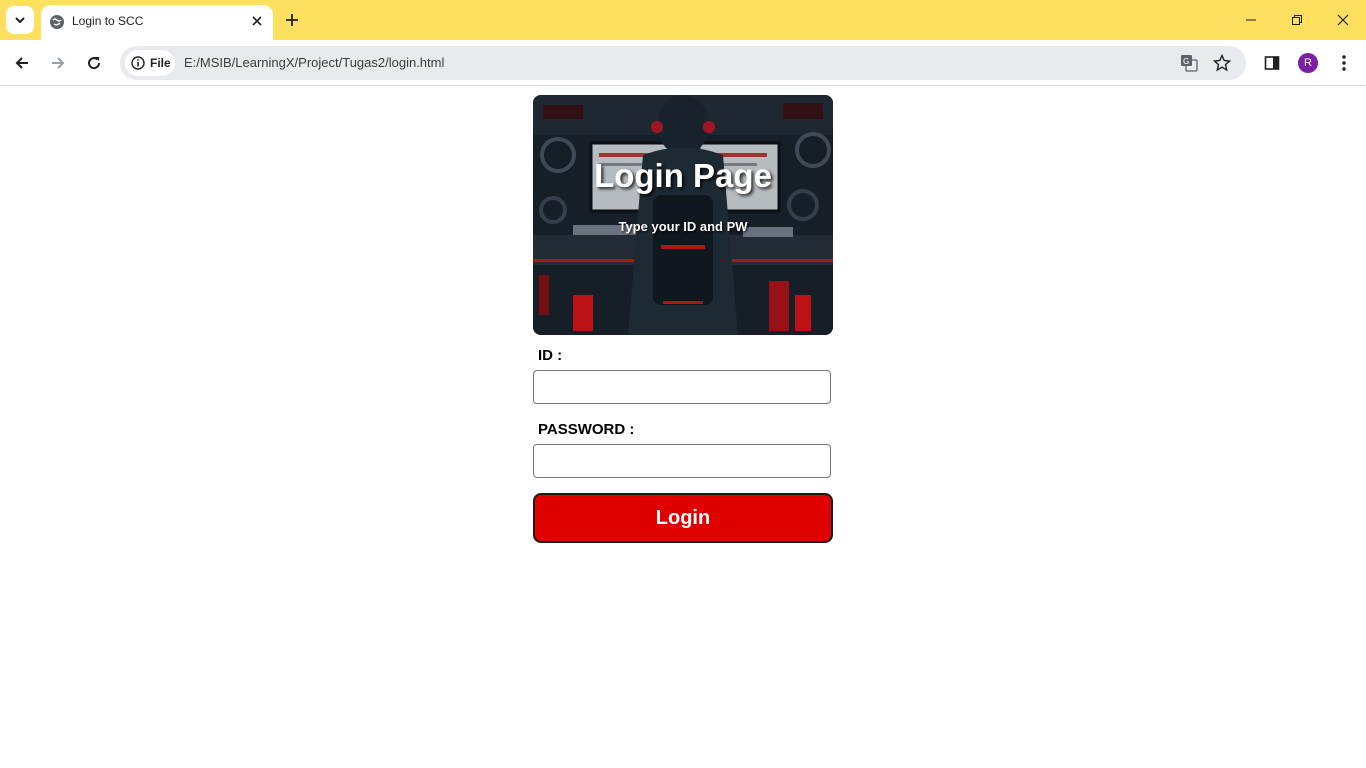 Image resolution: width=1366 pixels, height=768 pixels. I want to click on password-input, so click(682, 461).